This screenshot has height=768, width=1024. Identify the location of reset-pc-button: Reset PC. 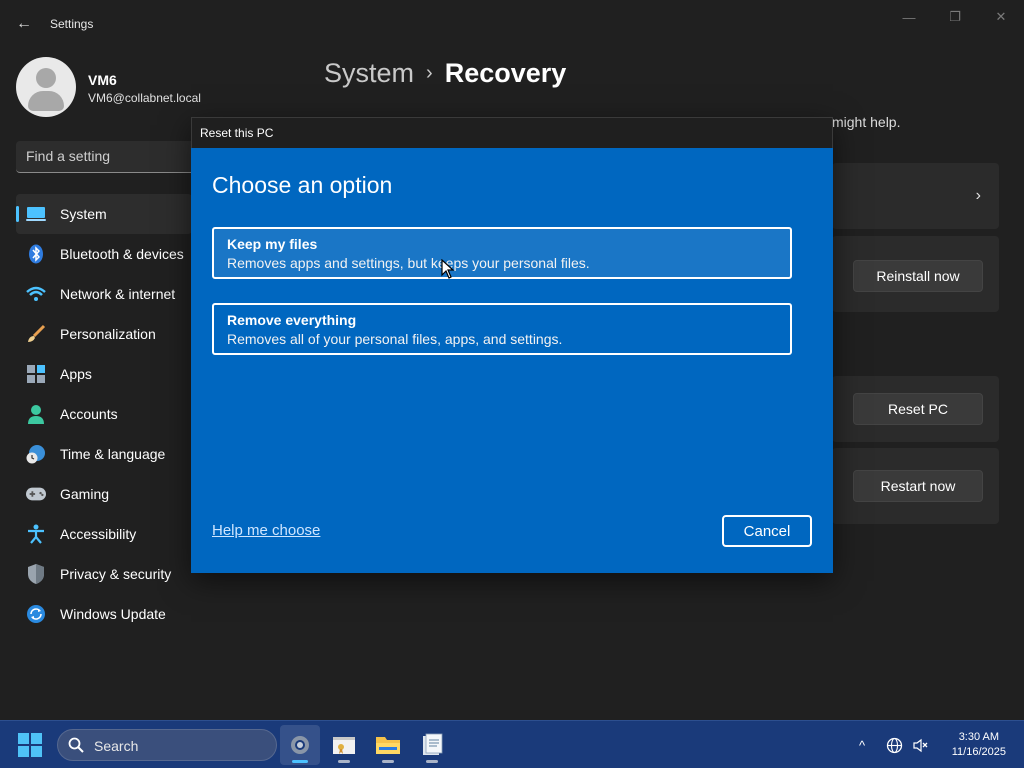
(918, 409).